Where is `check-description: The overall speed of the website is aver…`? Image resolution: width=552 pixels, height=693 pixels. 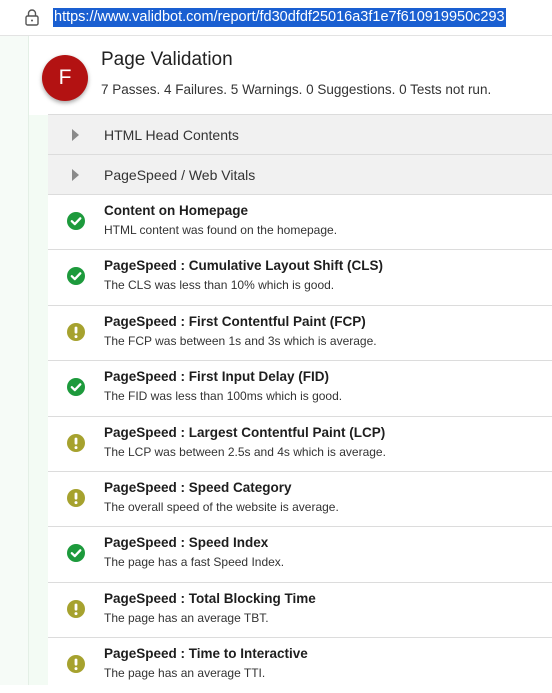 check-description: The overall speed of the website is aver… is located at coordinates (221, 506).